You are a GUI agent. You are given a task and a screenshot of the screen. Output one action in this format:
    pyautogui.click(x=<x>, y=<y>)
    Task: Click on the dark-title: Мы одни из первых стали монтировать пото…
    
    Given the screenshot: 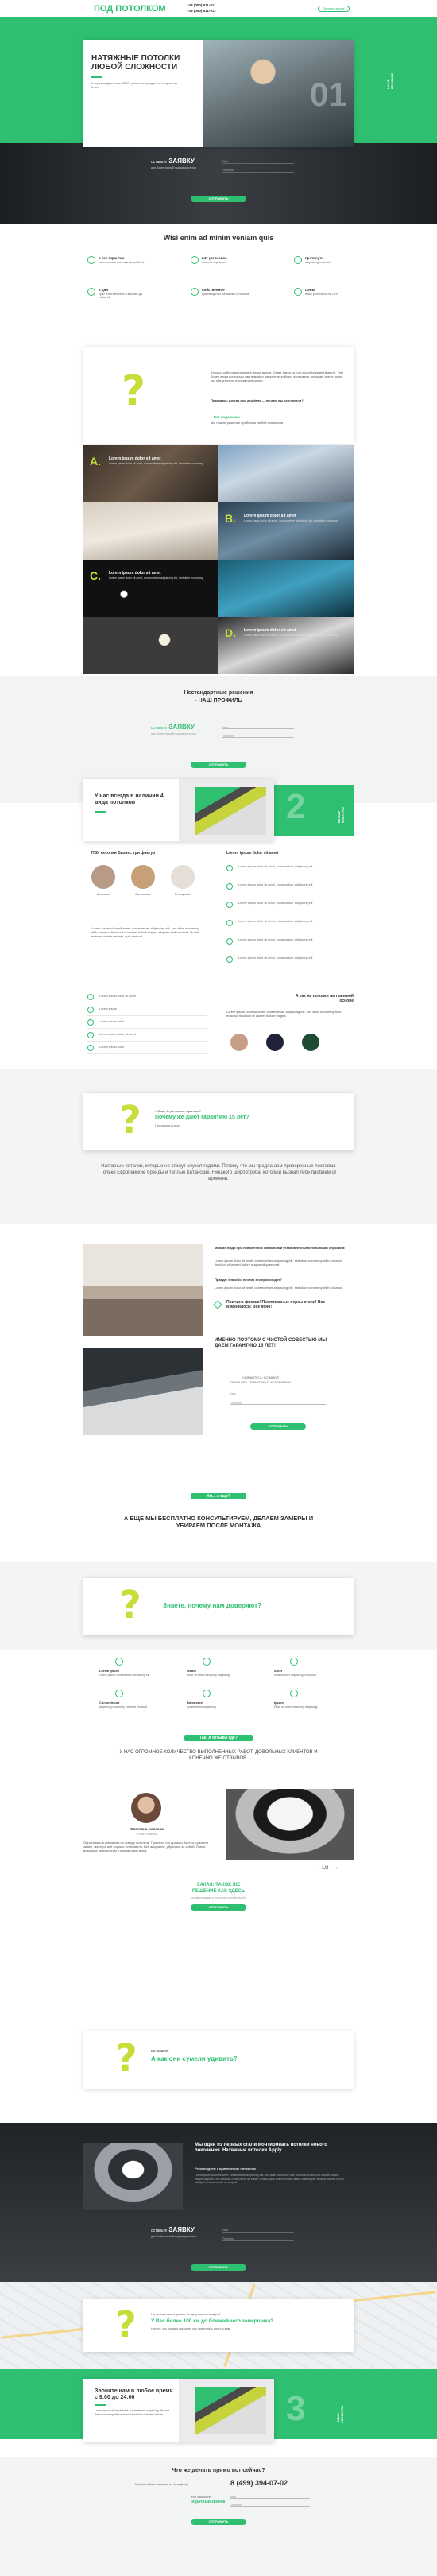 What is the action you would take?
    pyautogui.click(x=261, y=2148)
    